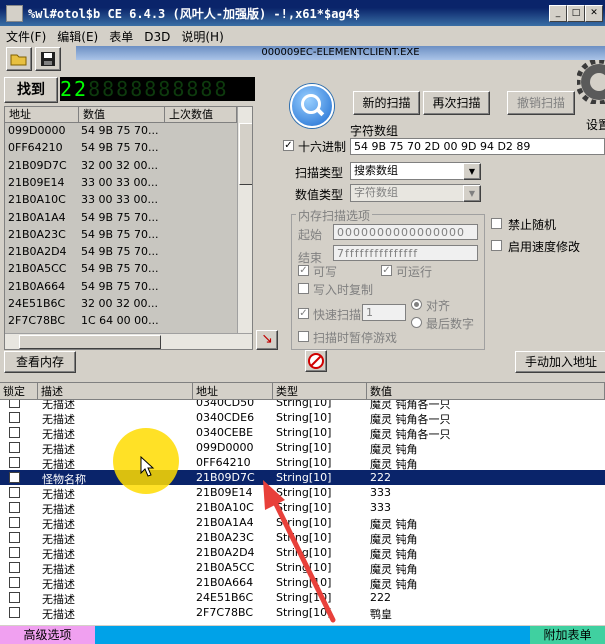 The height and width of the screenshot is (644, 605). Describe the element at coordinates (595, 124) in the screenshot. I see `settings-label: 设置` at that location.